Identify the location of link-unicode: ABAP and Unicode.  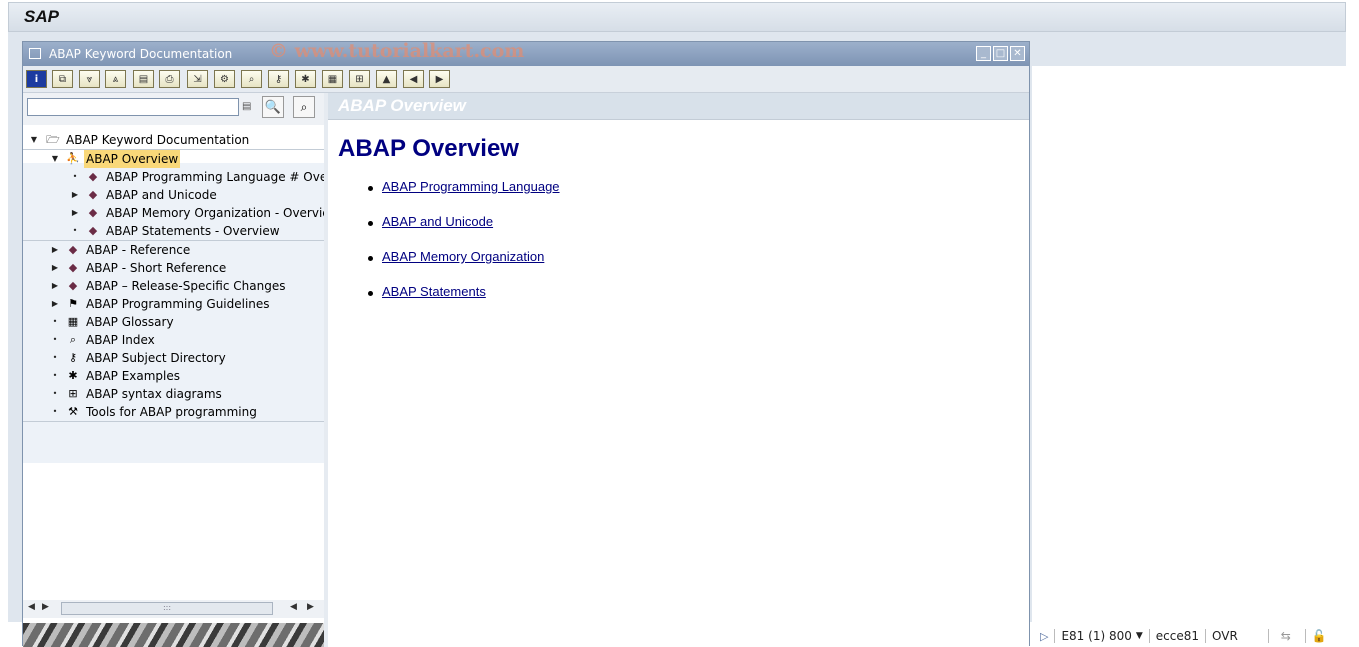
(437, 221).